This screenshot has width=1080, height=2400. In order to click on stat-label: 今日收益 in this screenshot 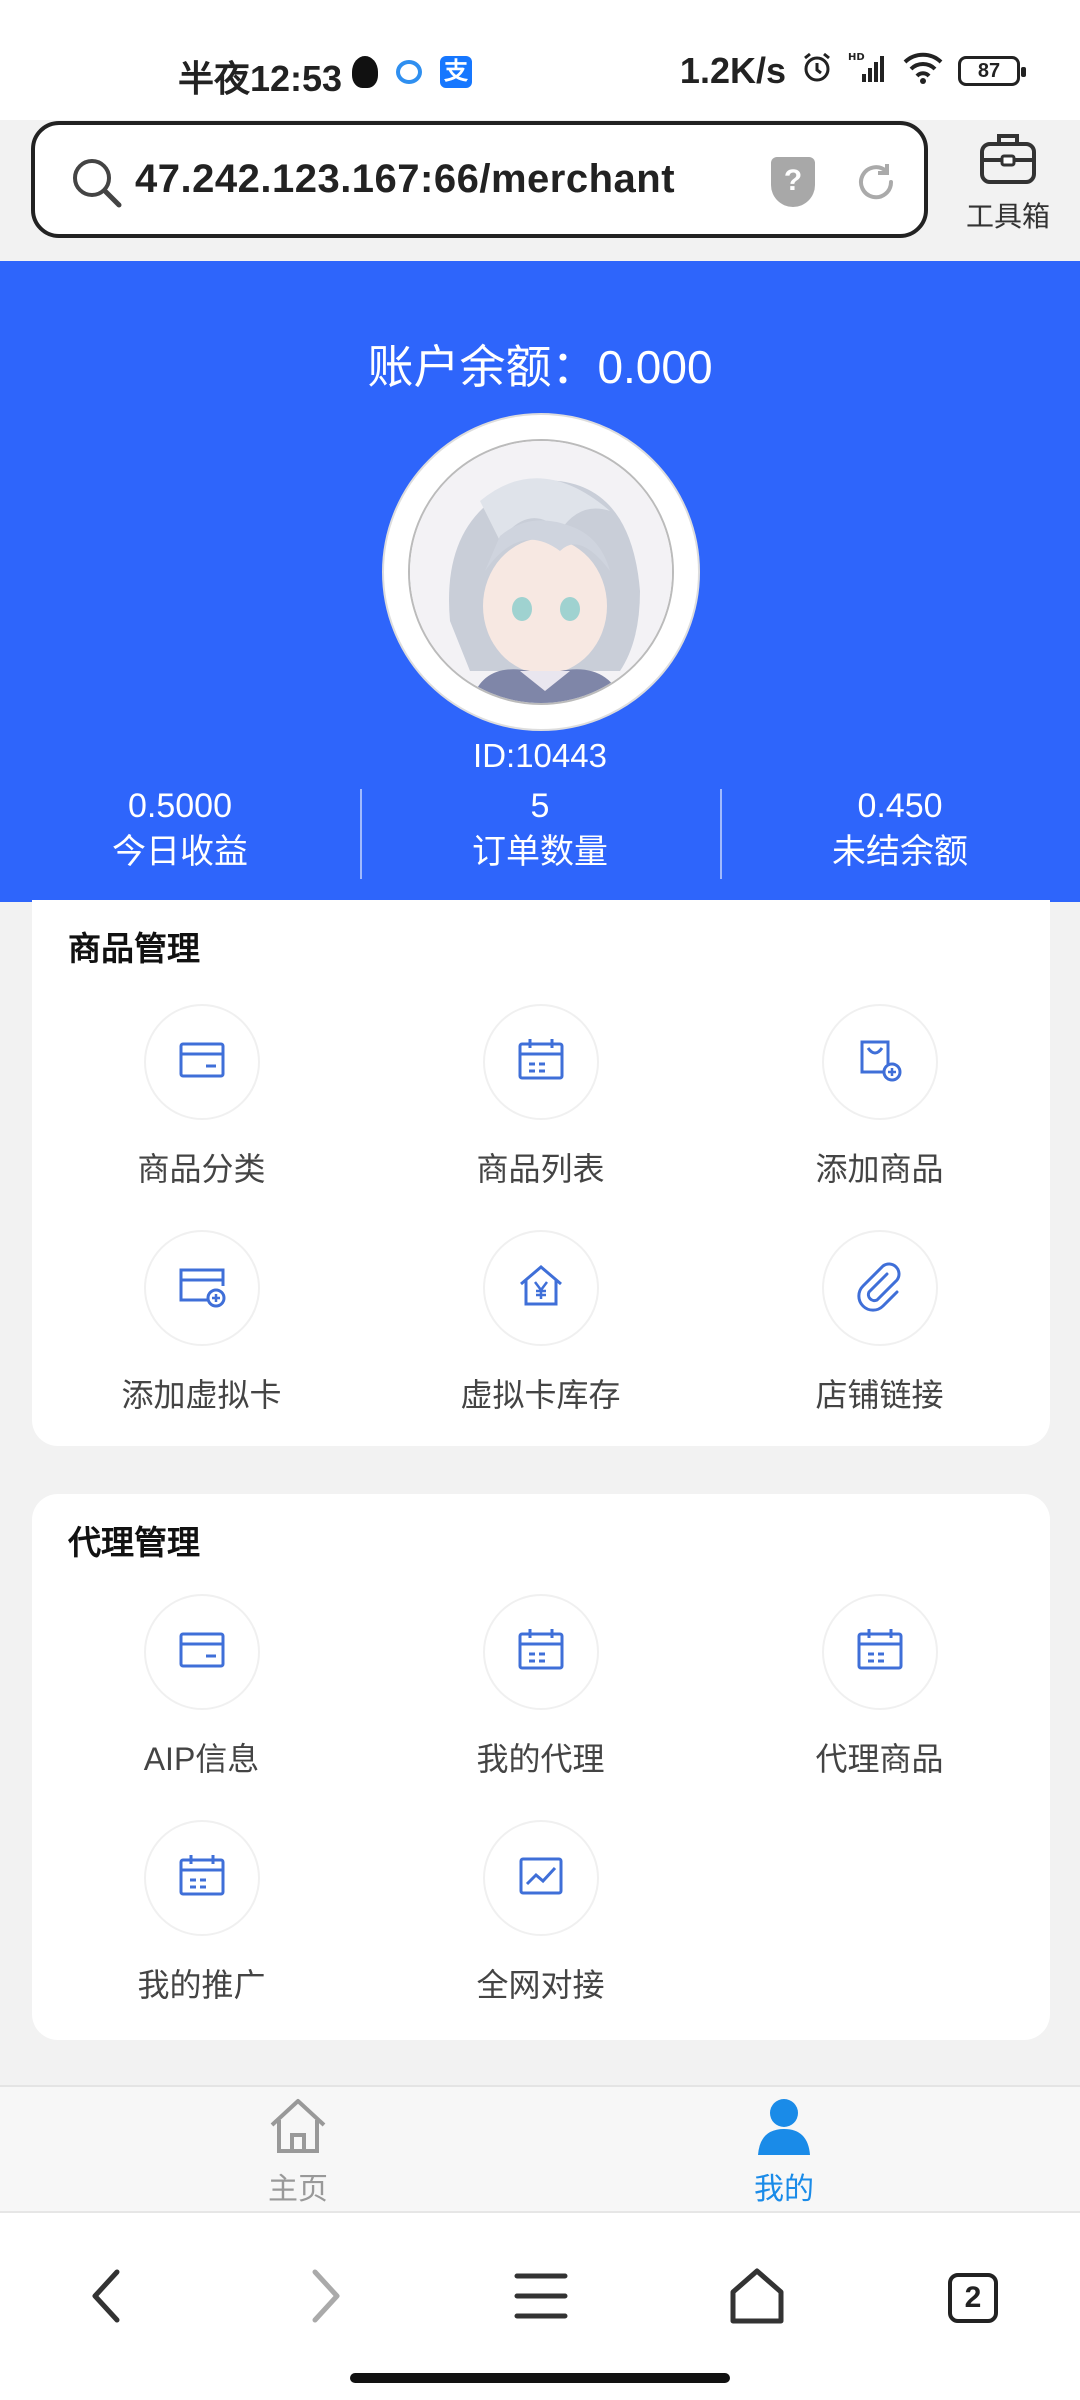, I will do `click(180, 852)`.